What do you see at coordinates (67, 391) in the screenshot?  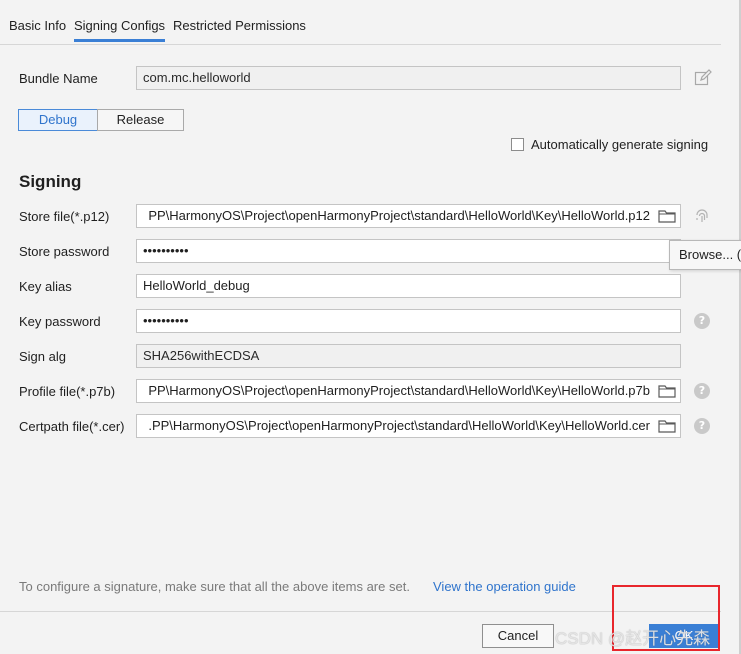 I see `profile-file-label: Profile file(*.p7b)` at bounding box center [67, 391].